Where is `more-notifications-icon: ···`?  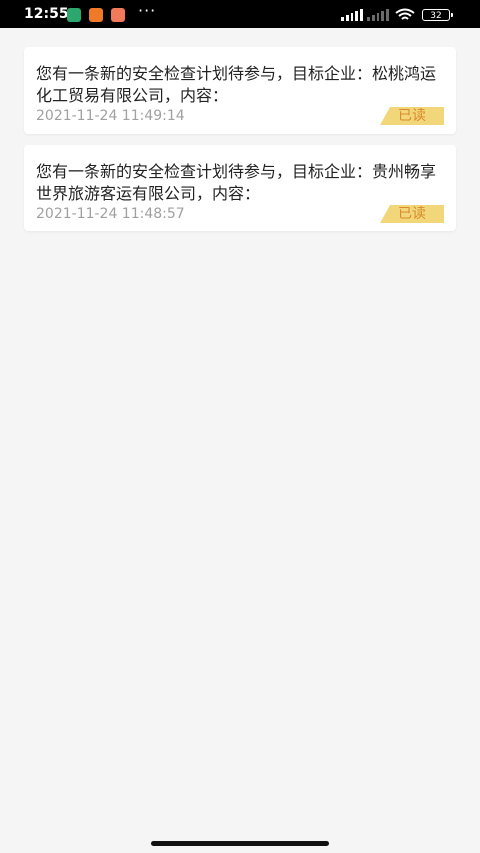 more-notifications-icon: ··· is located at coordinates (147, 10).